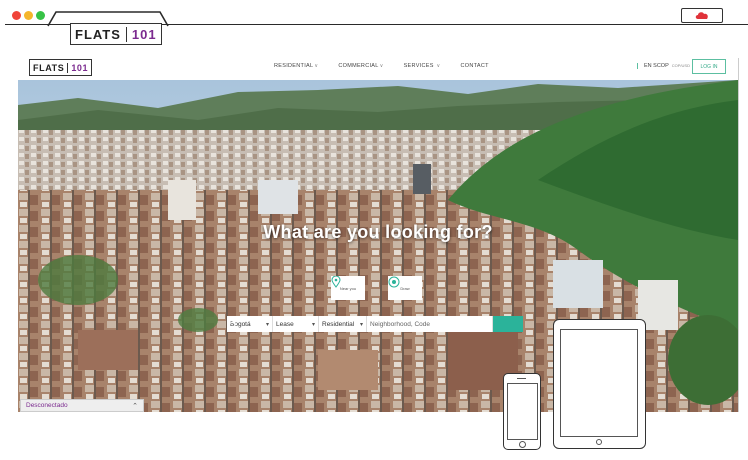 This screenshot has width=748, height=460. What do you see at coordinates (77, 67) in the screenshot?
I see `site-logo-number: 101` at bounding box center [77, 67].